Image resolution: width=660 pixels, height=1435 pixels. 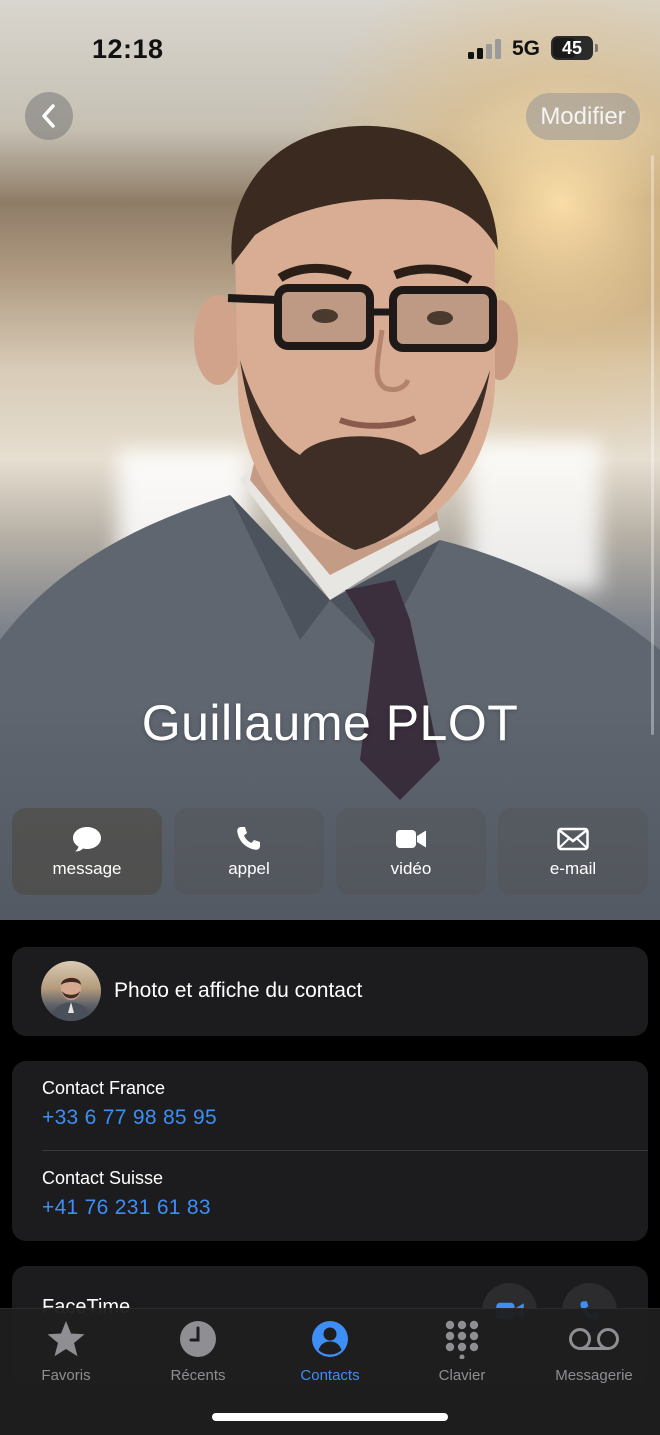 I want to click on battery-level: 45, so click(x=572, y=48).